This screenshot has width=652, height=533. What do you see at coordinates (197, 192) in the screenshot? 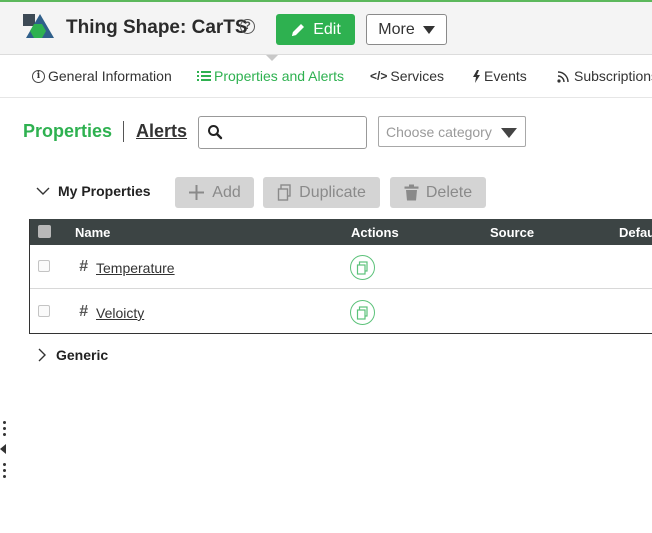
I see `plus-icon` at bounding box center [197, 192].